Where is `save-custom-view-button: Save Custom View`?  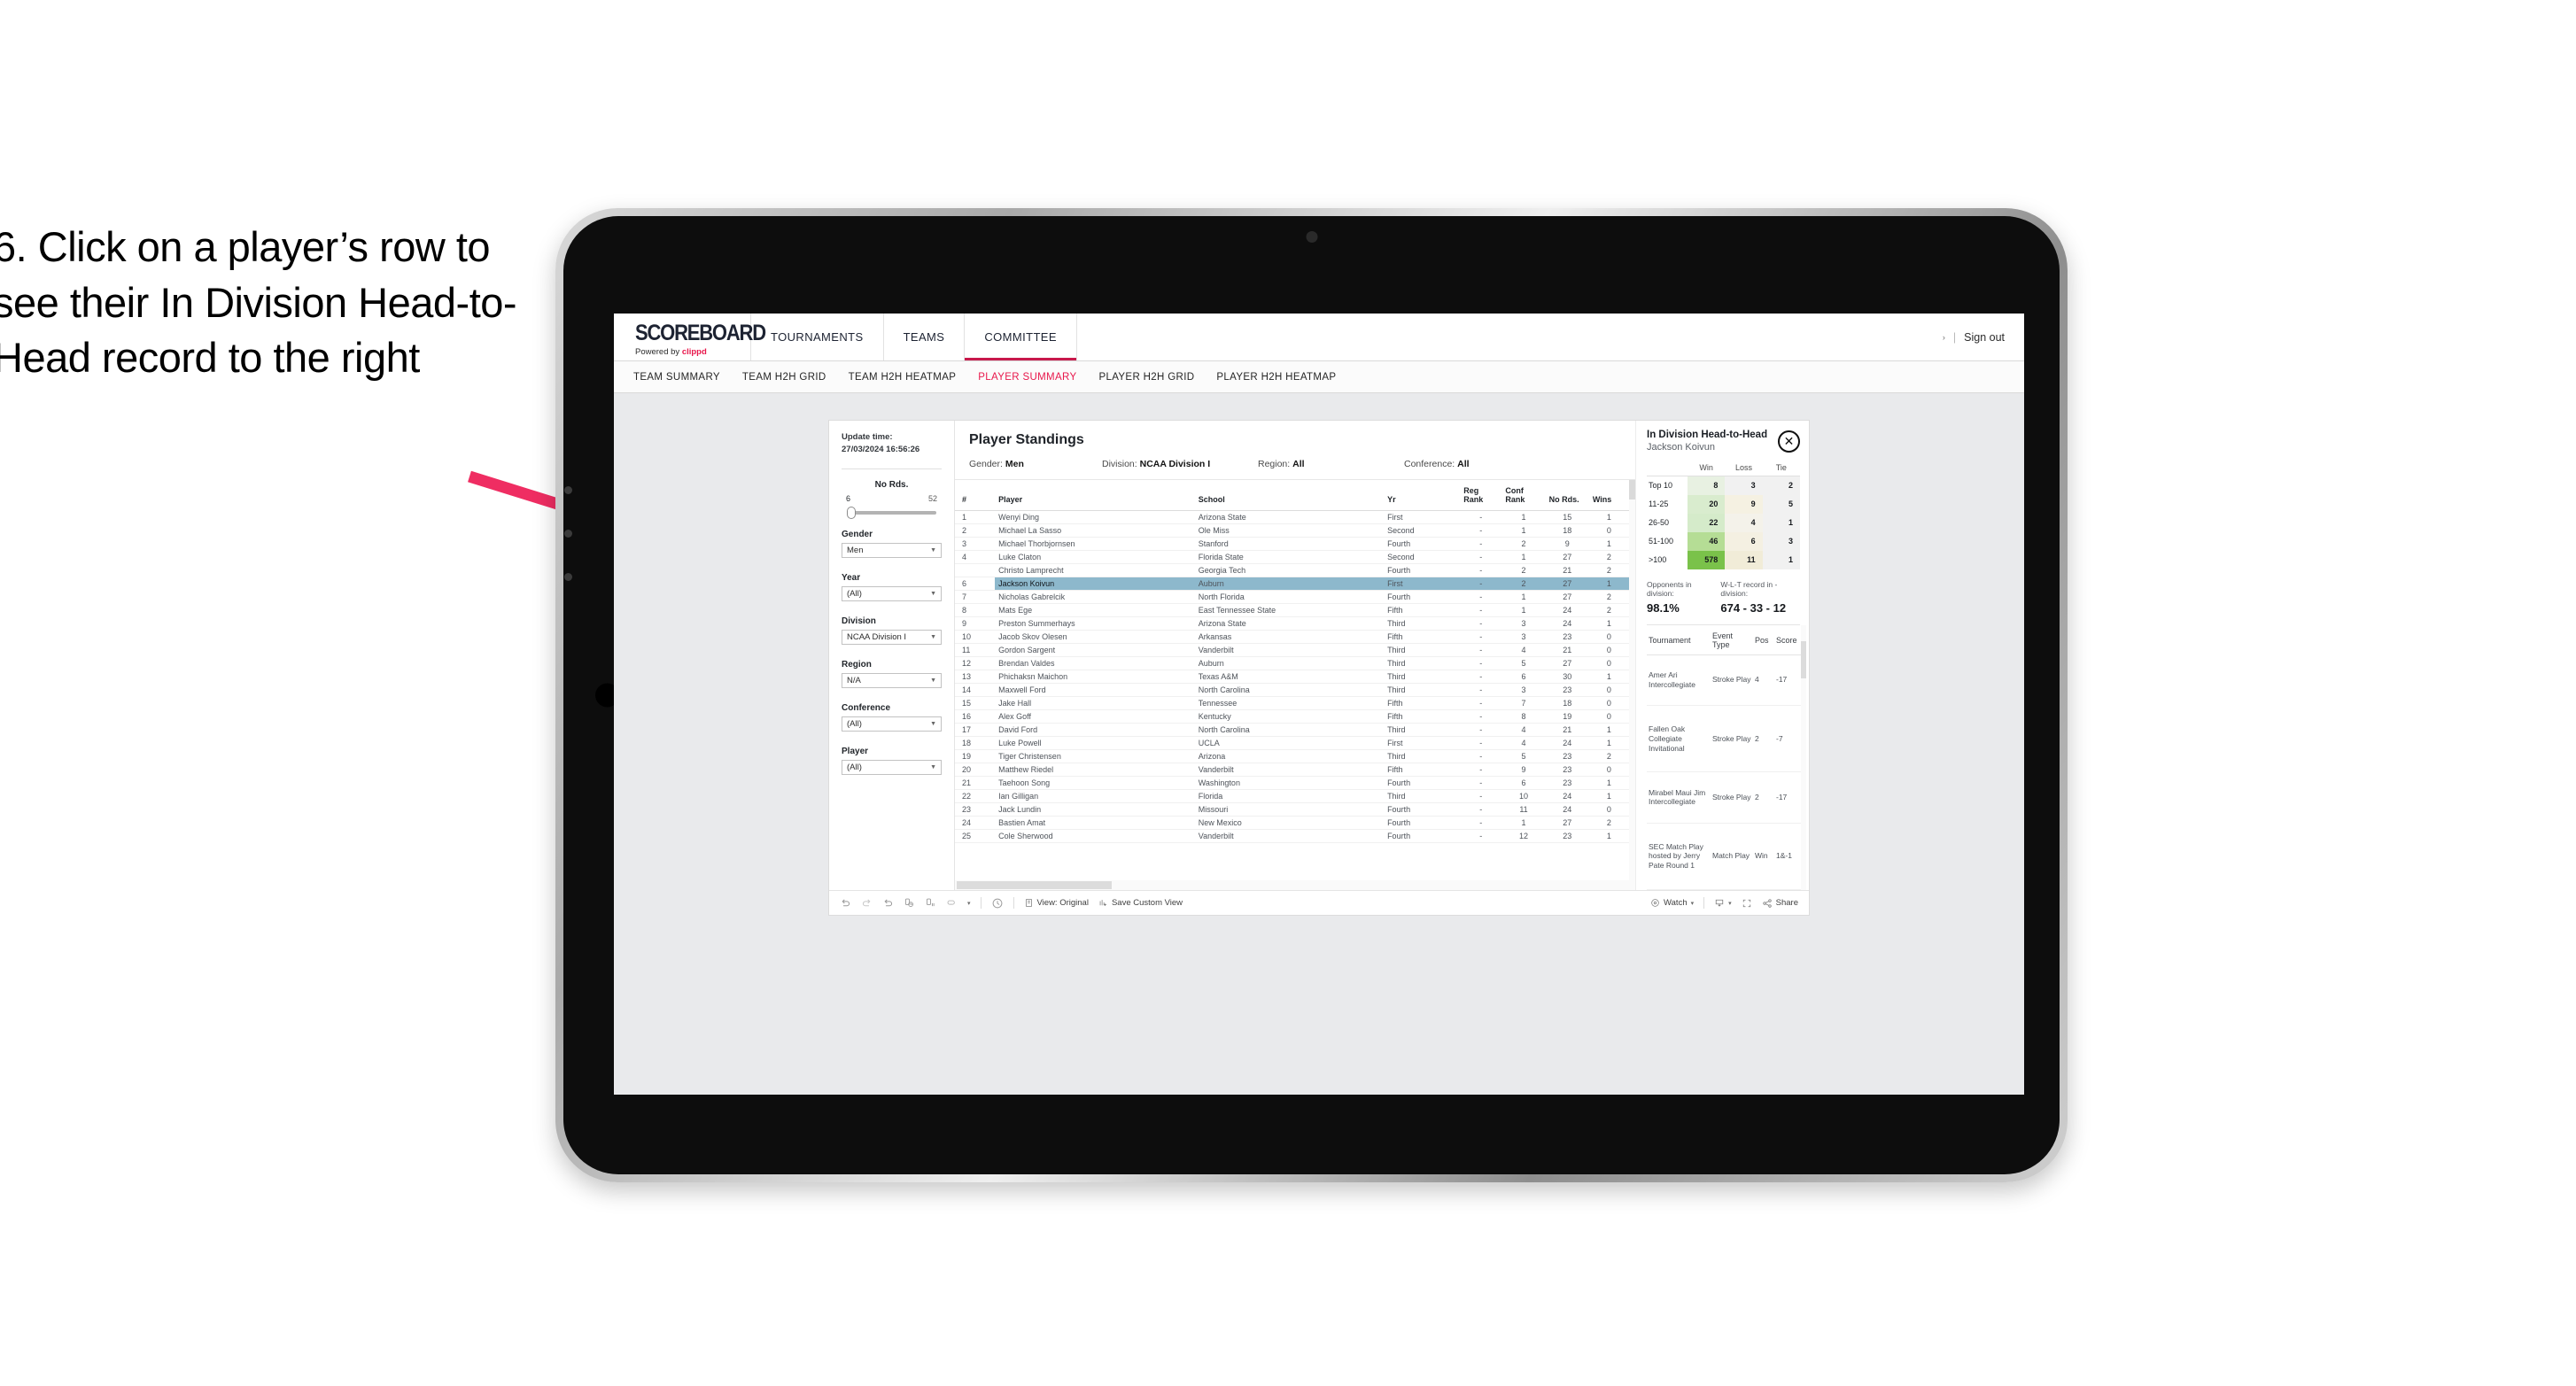
save-custom-view-button: Save Custom View is located at coordinates (1140, 903).